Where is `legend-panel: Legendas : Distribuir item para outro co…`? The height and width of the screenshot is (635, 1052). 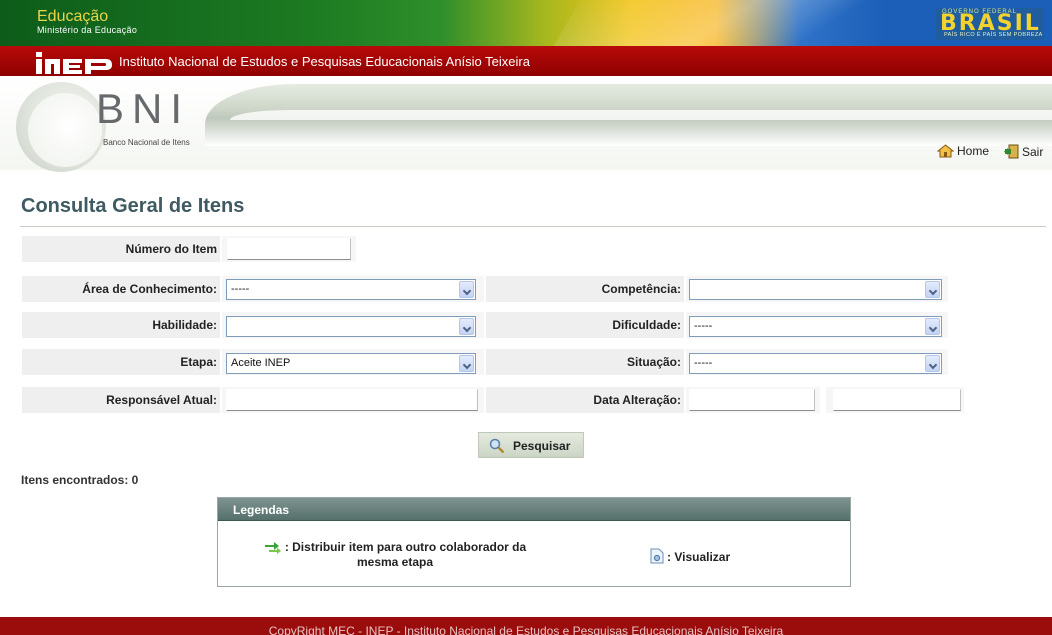 legend-panel: Legendas : Distribuir item para outro co… is located at coordinates (534, 542).